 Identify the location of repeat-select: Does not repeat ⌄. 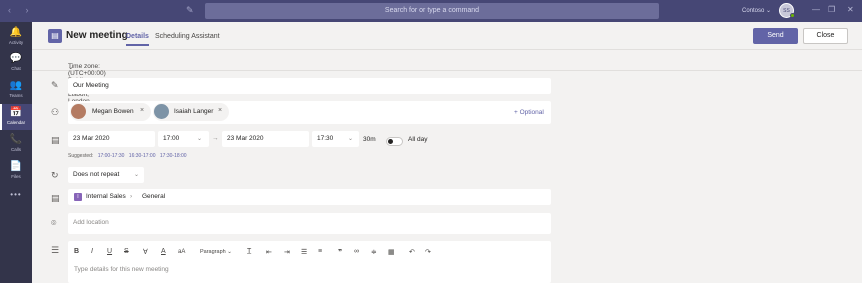
(106, 175).